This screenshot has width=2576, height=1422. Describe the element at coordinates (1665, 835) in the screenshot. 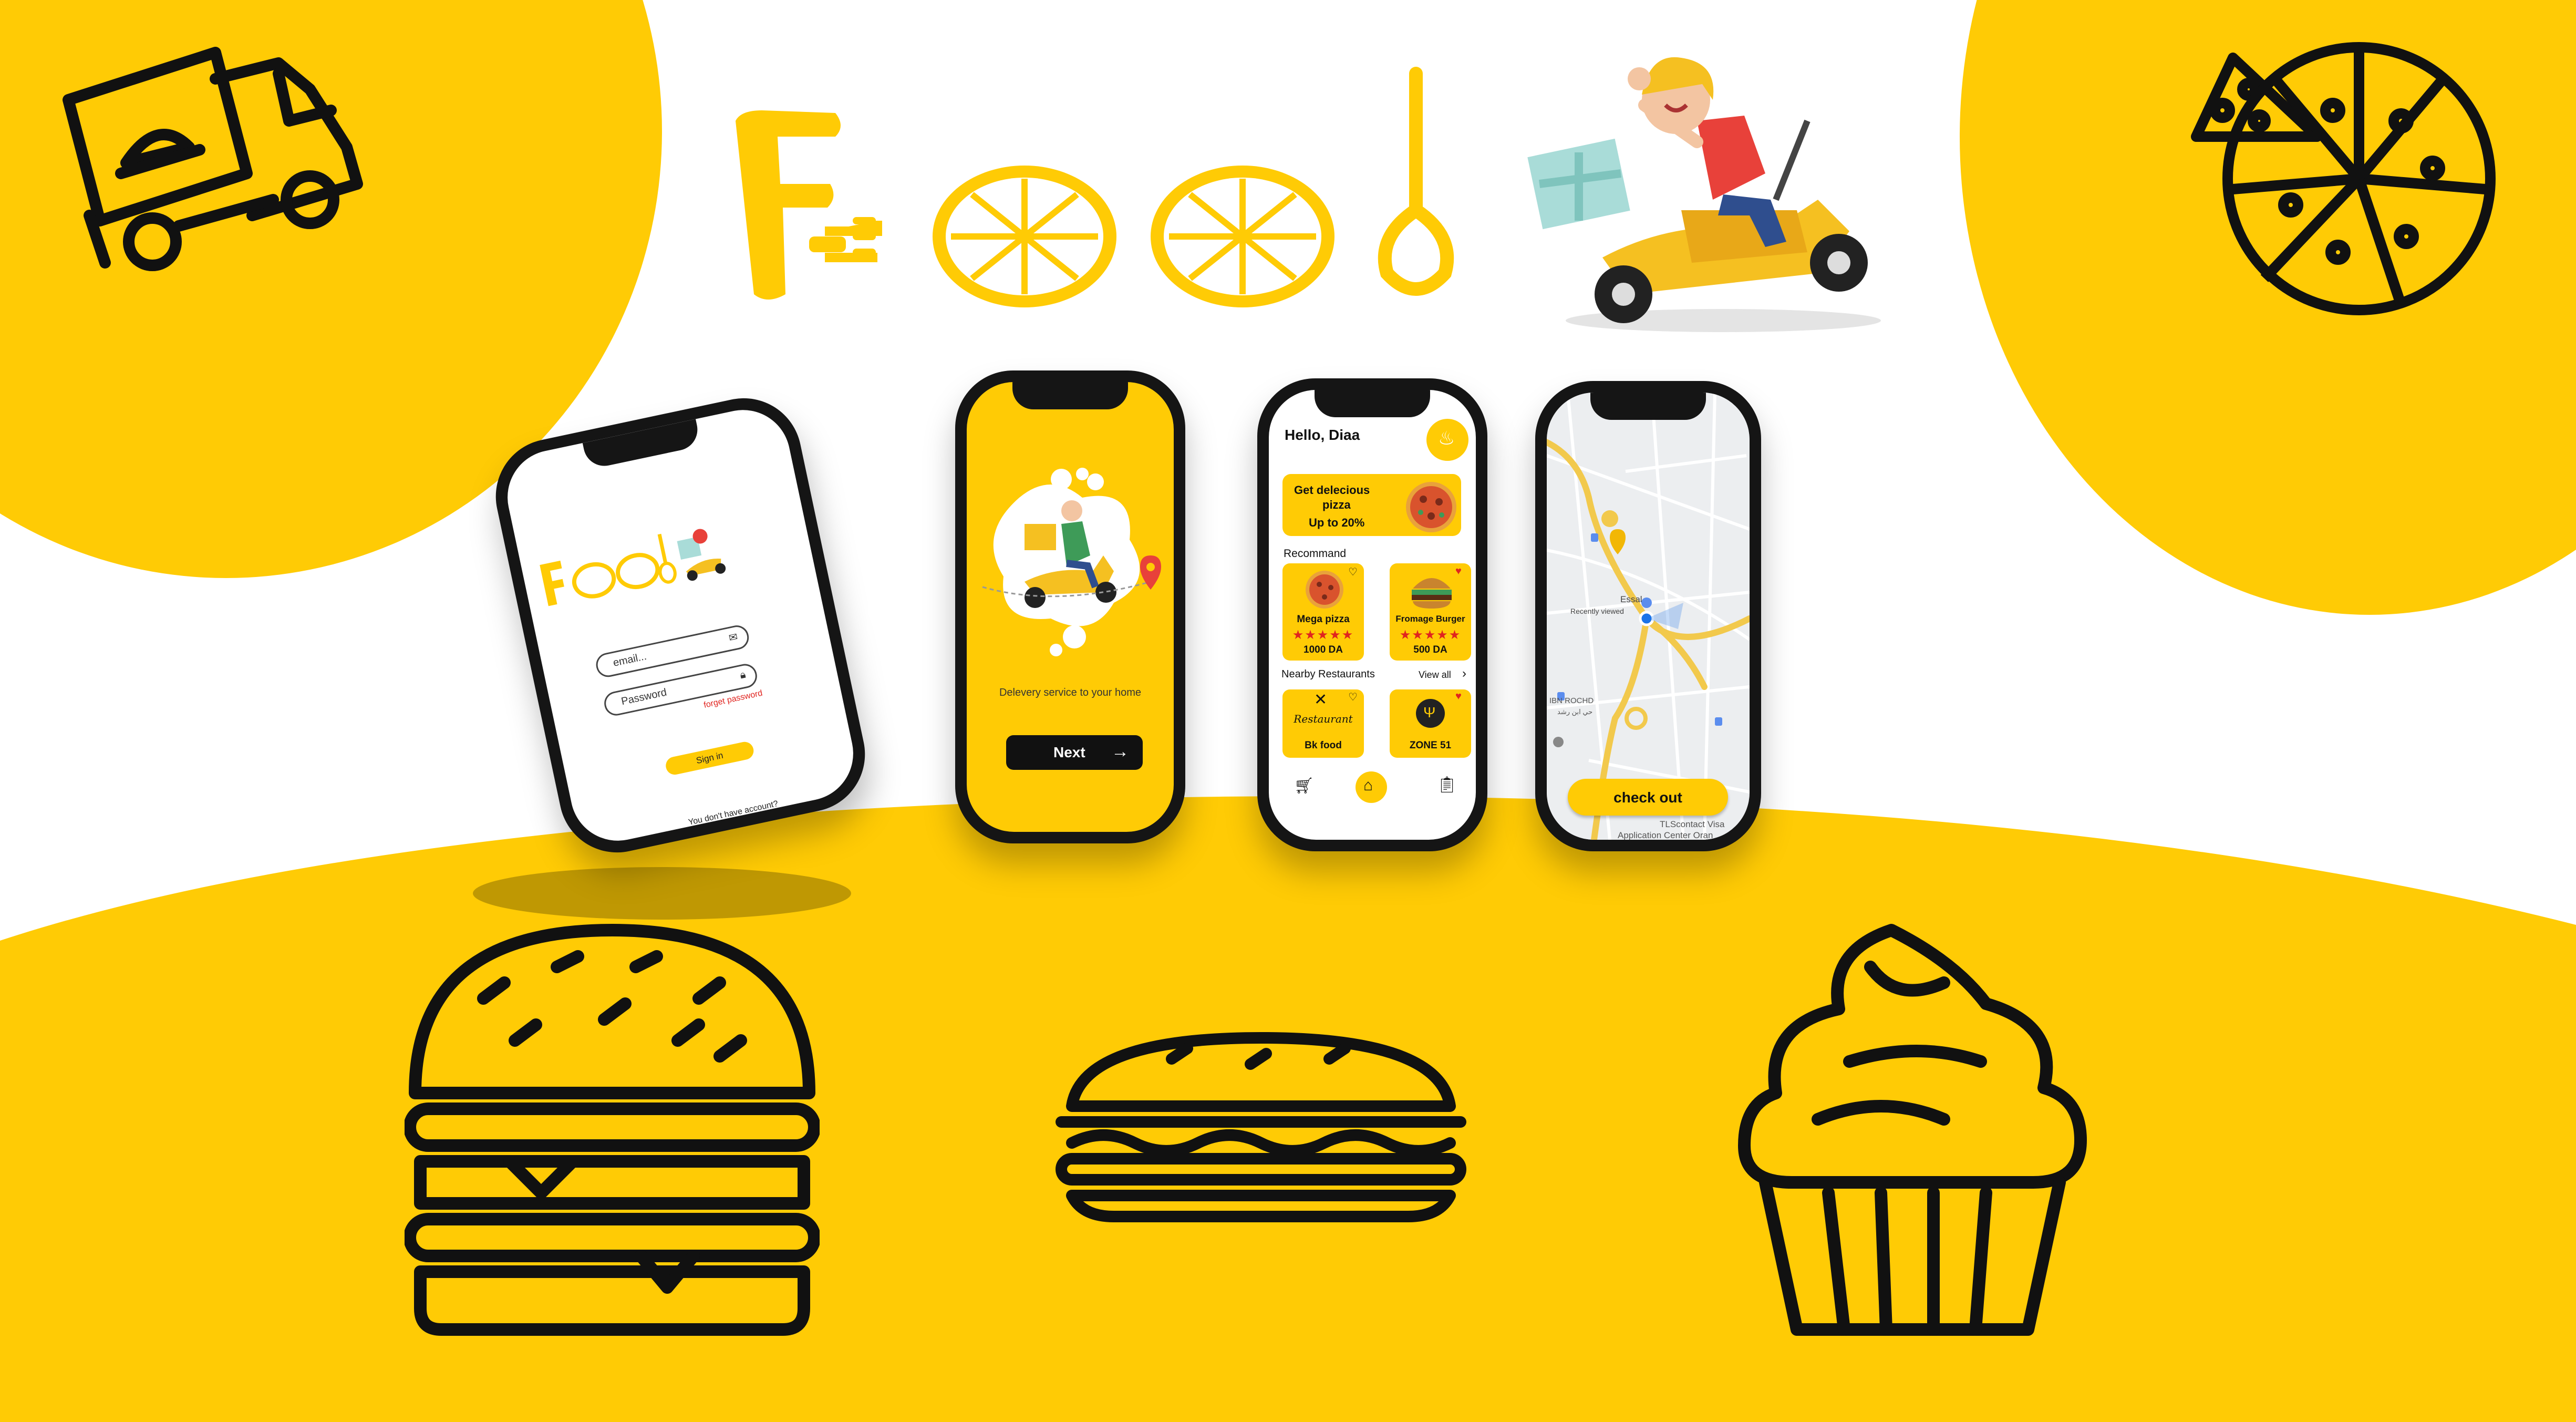

I see `poi-label-2: Application Center Oran` at that location.